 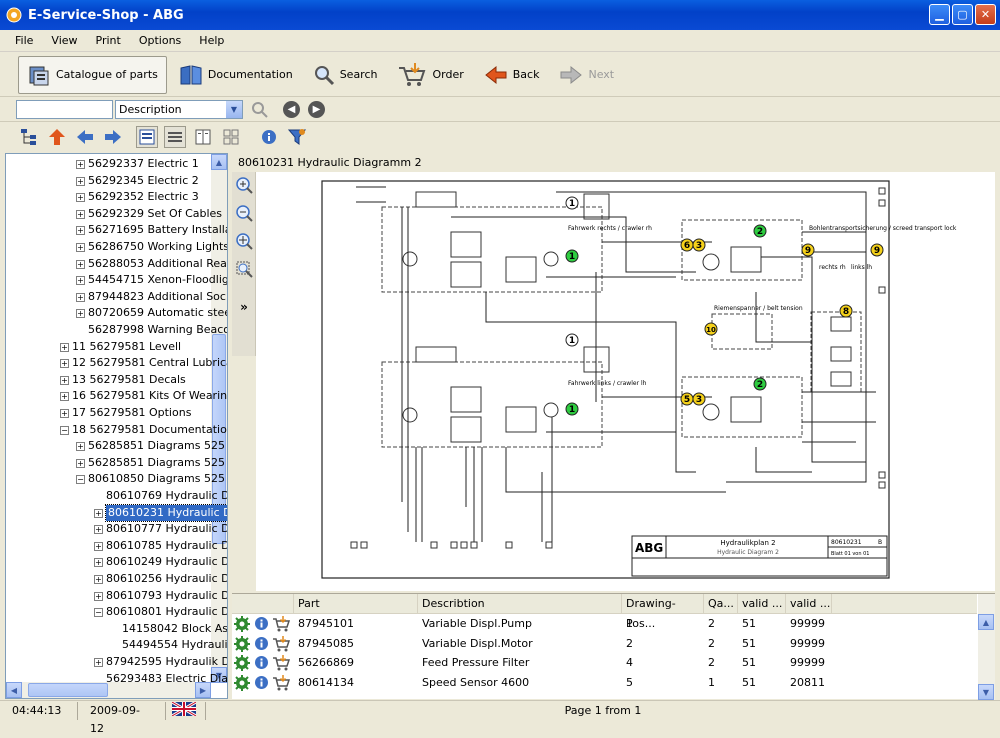 I want to click on tree-item: 12 56279581 Central Lubricat, so click(x=149, y=363).